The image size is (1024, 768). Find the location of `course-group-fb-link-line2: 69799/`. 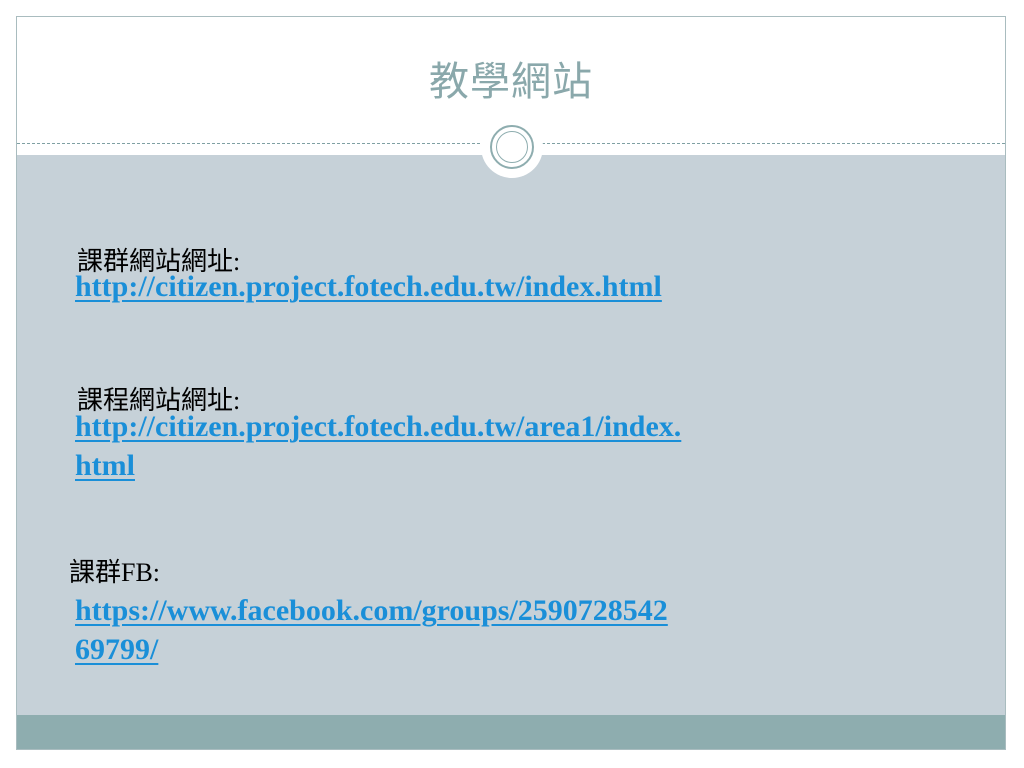

course-group-fb-link-line2: 69799/ is located at coordinates (116, 649).